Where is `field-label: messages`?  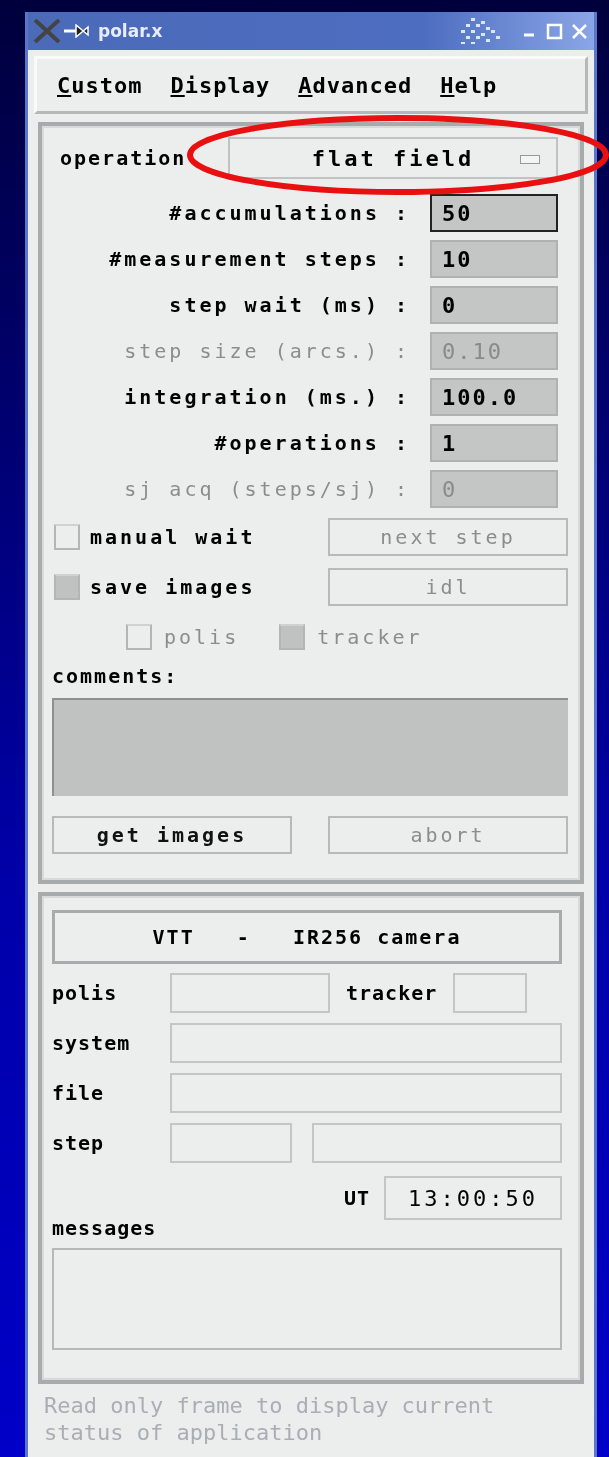
field-label: messages is located at coordinates (104, 1228).